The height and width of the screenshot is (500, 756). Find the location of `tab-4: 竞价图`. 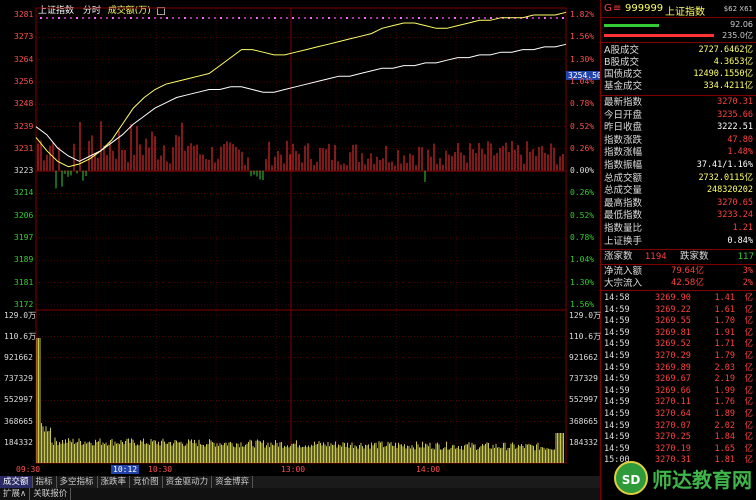

tab-4: 竞价图 is located at coordinates (146, 482).